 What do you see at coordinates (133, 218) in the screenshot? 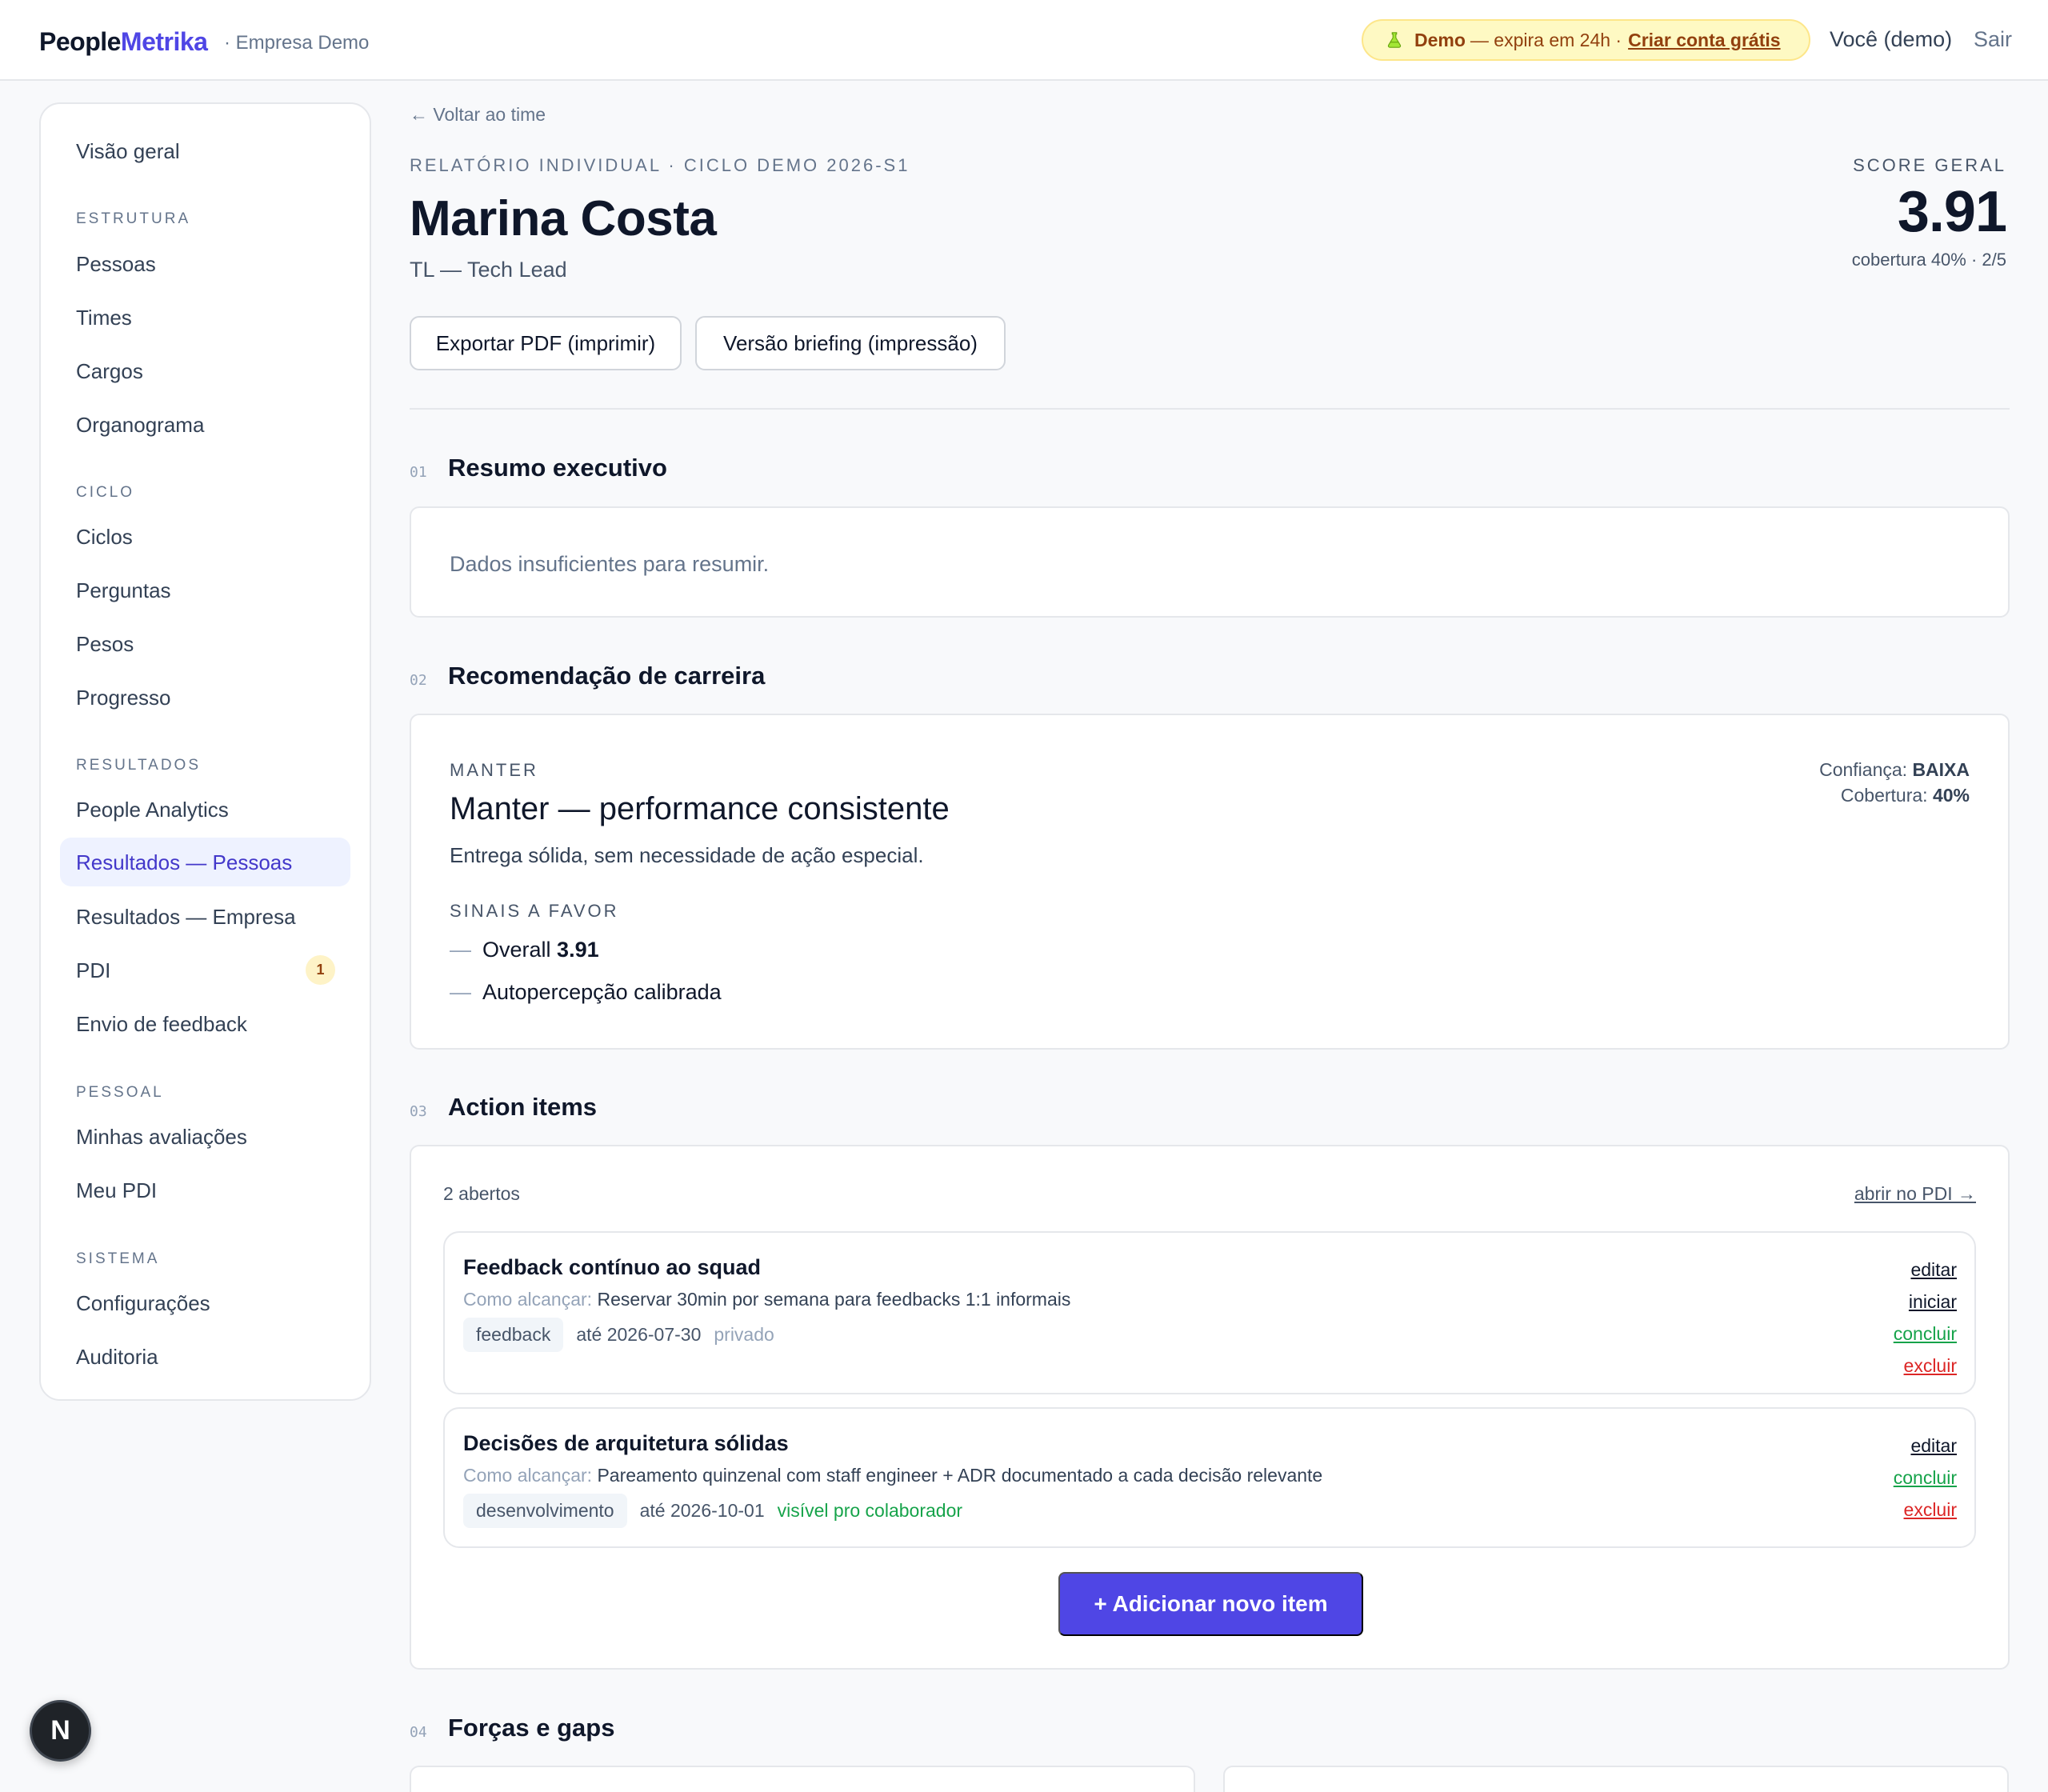
I see `sidebar-section-estrutura: ESTRUTURA` at bounding box center [133, 218].